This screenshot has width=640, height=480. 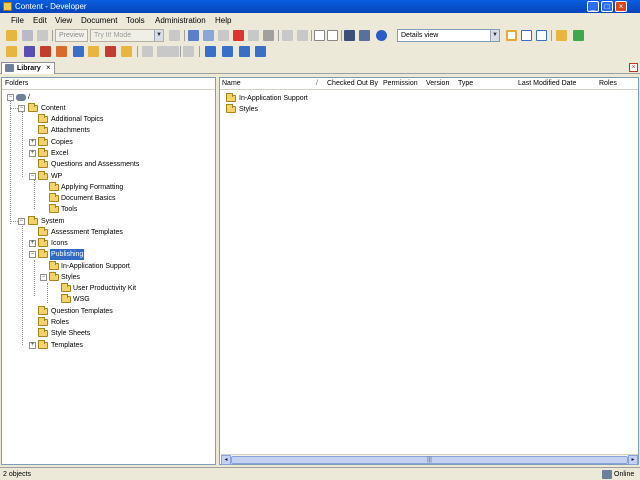 I want to click on expand-icon, so click(x=332, y=35).